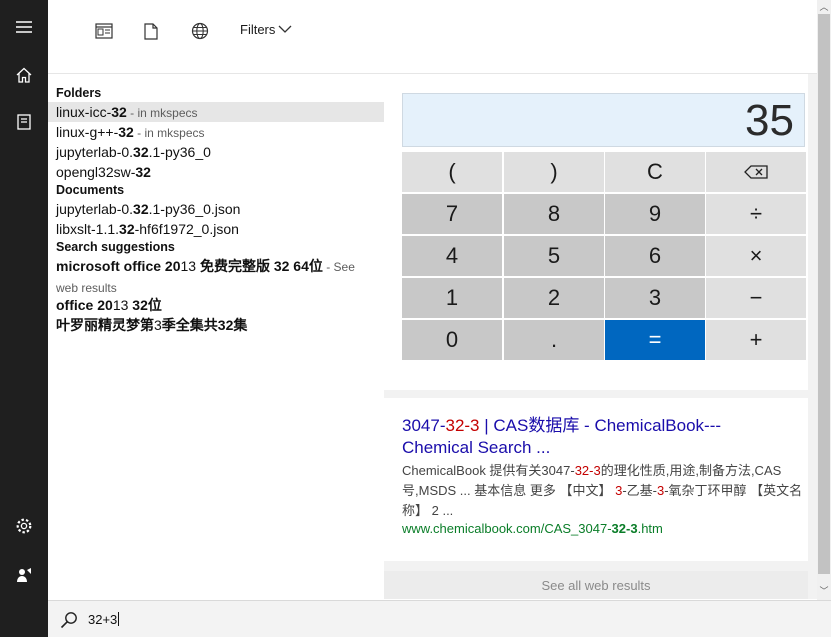  What do you see at coordinates (216, 152) in the screenshot?
I see `list-item: jupyterlab-0.32.1-py36_0` at bounding box center [216, 152].